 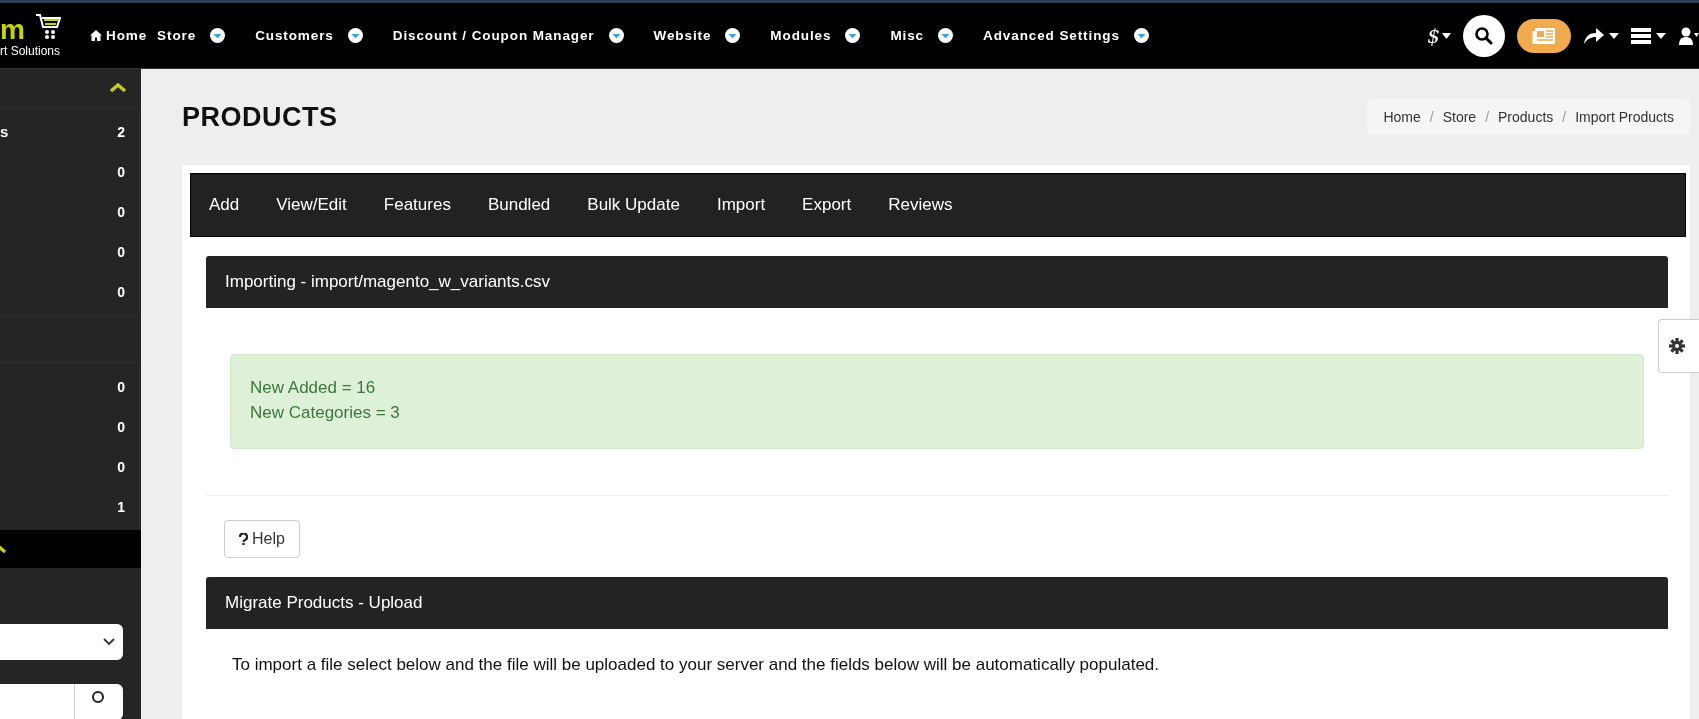 I want to click on sidebar-count: 2, so click(x=121, y=131).